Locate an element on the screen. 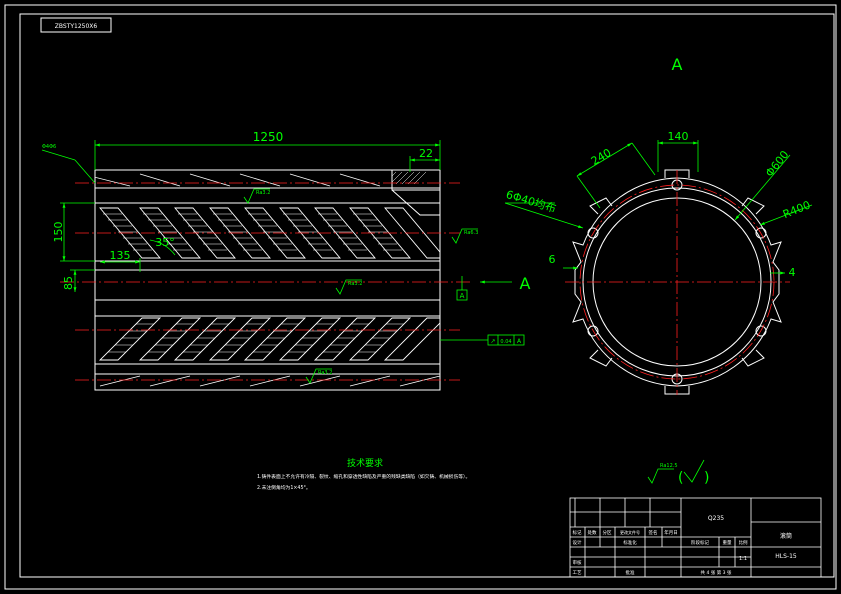  left-note: Φ4Φ6 is located at coordinates (49, 147).